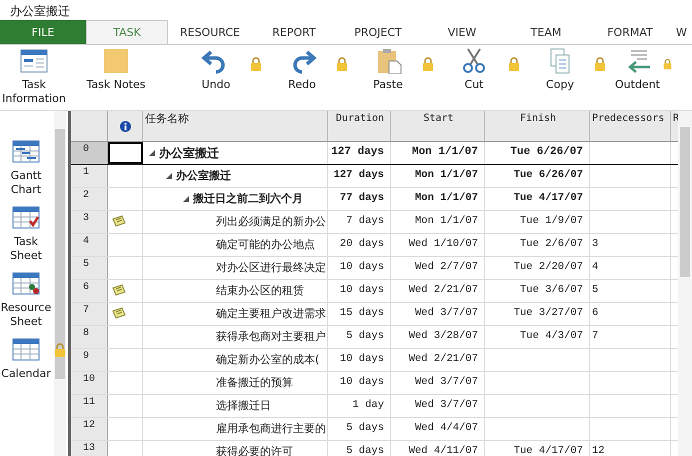  I want to click on finish-date: Tue 2/20/07, so click(548, 267).